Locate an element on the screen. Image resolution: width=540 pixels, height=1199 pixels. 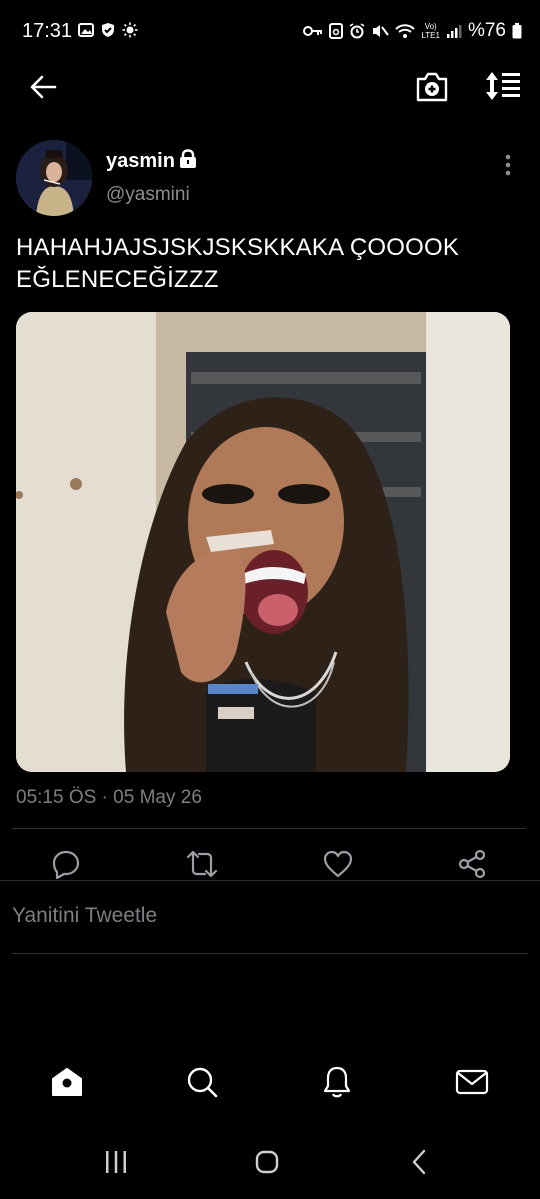
shield-check-icon is located at coordinates (108, 30).